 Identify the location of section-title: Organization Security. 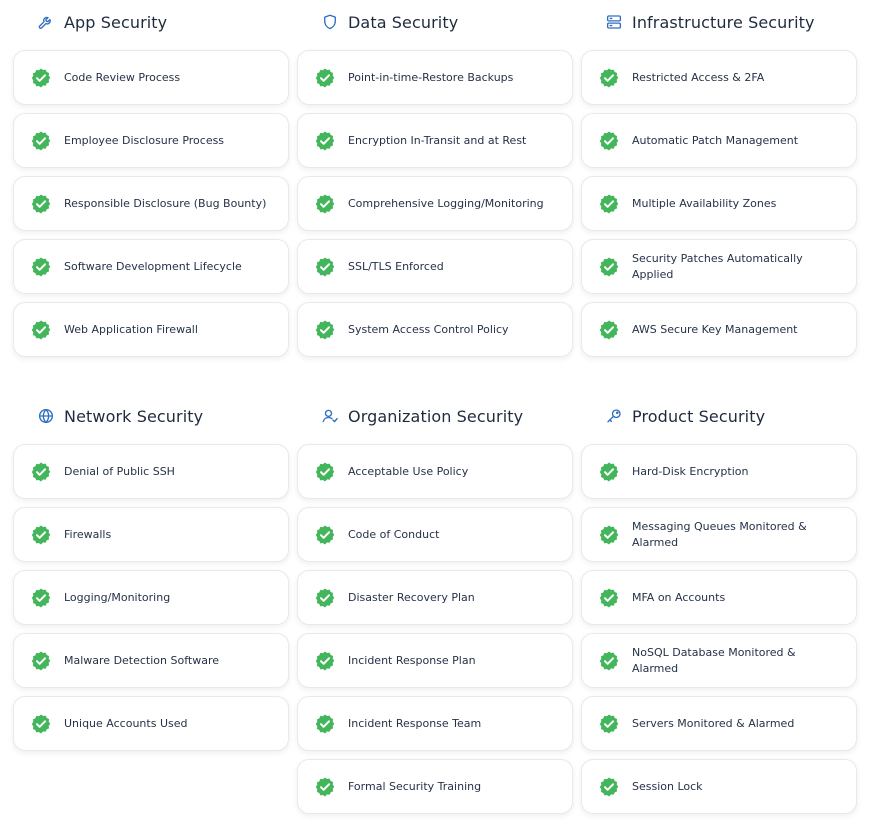
(436, 416).